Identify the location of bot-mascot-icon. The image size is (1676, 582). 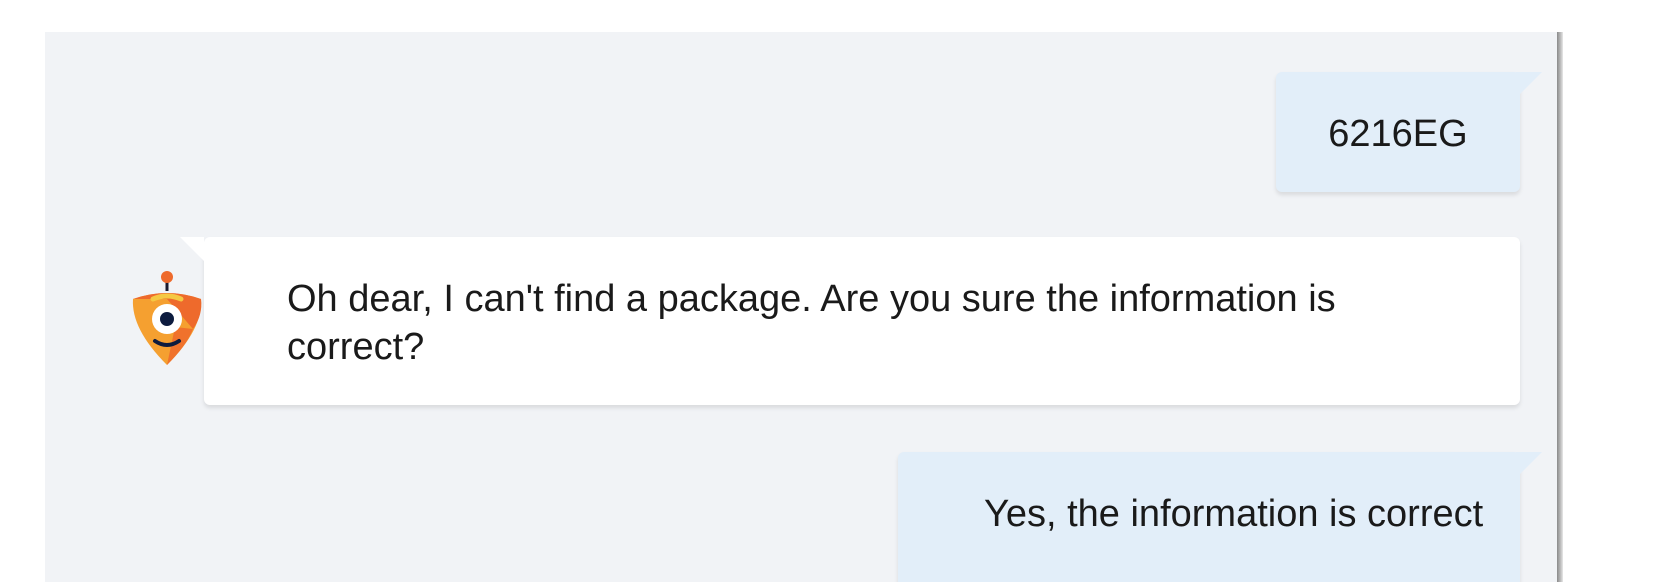
(167, 318).